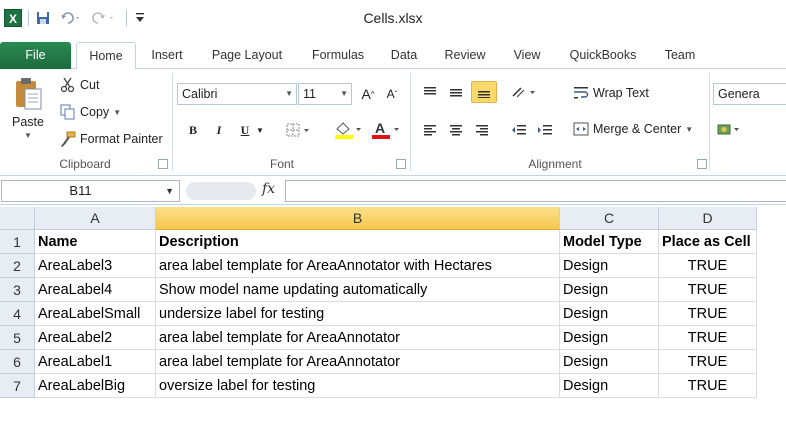 The height and width of the screenshot is (426, 786). Describe the element at coordinates (386, 130) in the screenshot. I see `font-color-icon: A` at that location.